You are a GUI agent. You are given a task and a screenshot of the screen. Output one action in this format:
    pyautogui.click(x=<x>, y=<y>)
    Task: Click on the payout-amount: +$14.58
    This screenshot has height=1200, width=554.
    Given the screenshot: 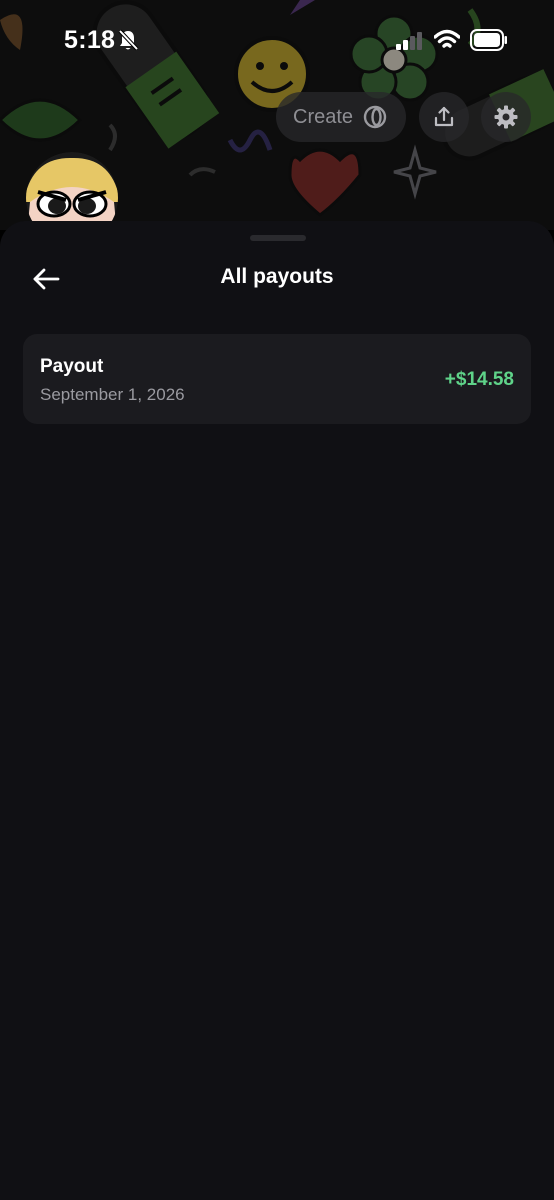 What is the action you would take?
    pyautogui.click(x=479, y=379)
    